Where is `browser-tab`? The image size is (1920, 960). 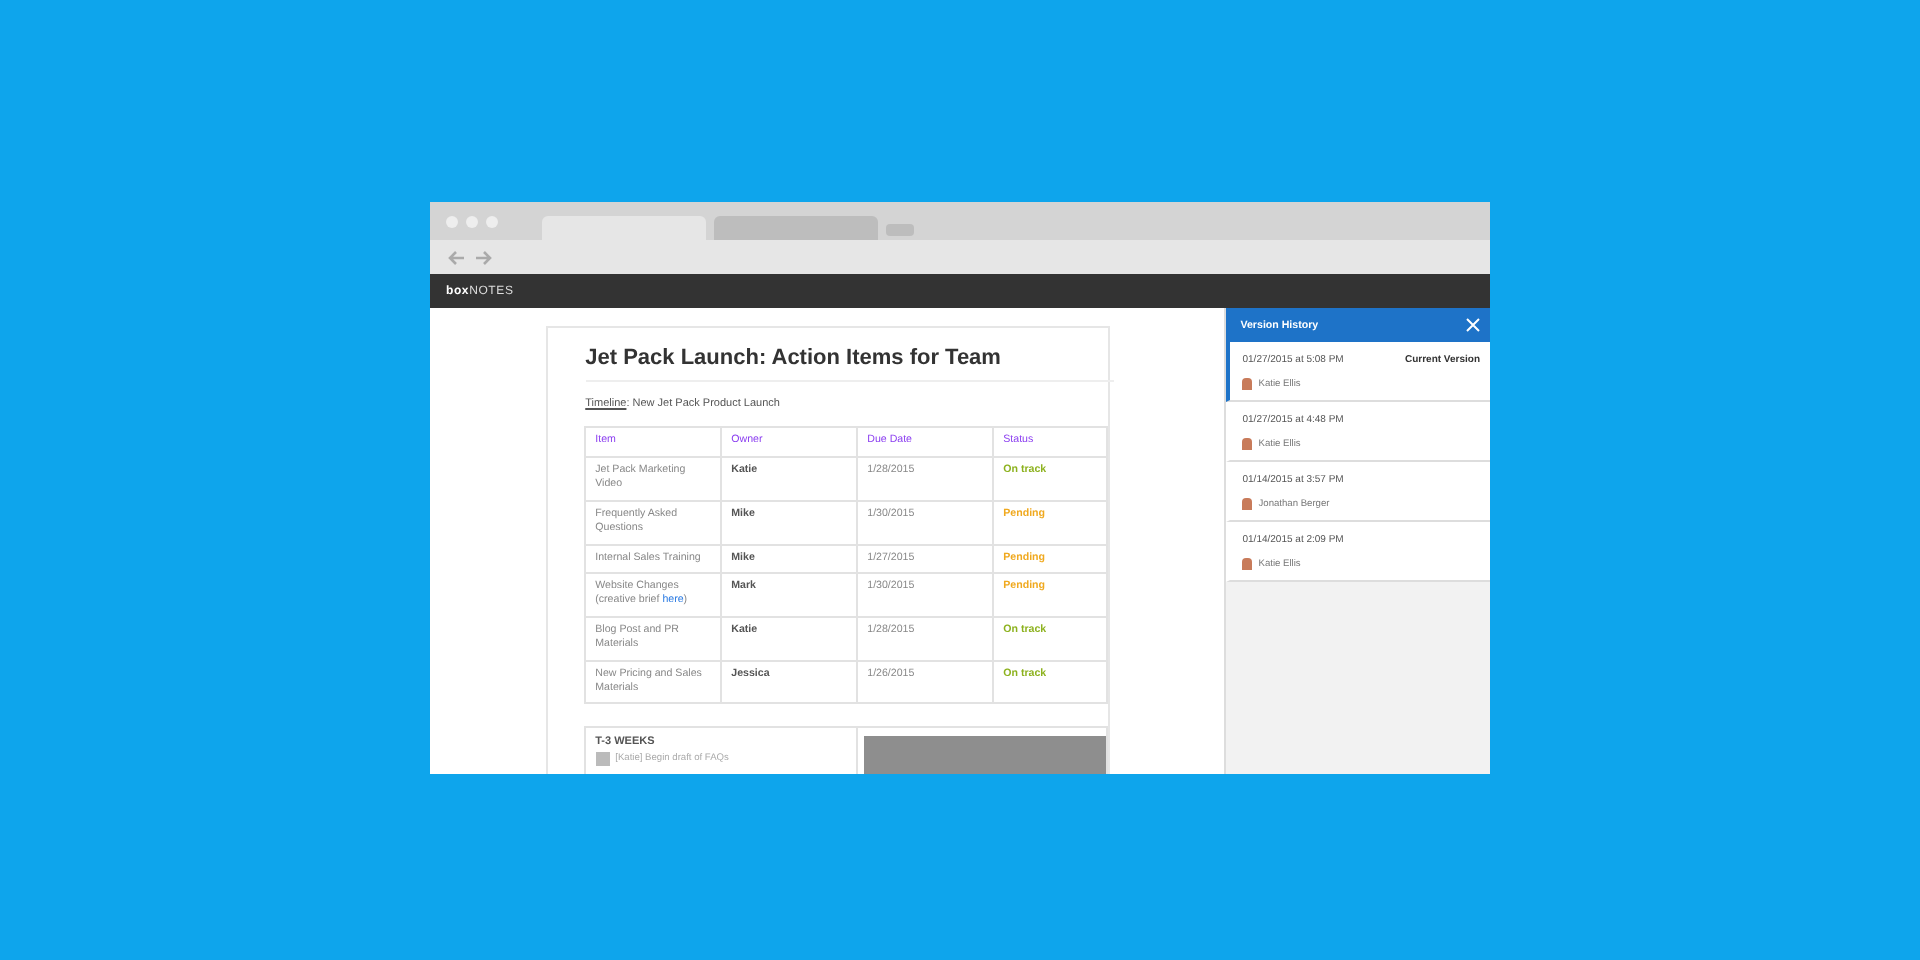 browser-tab is located at coordinates (796, 228).